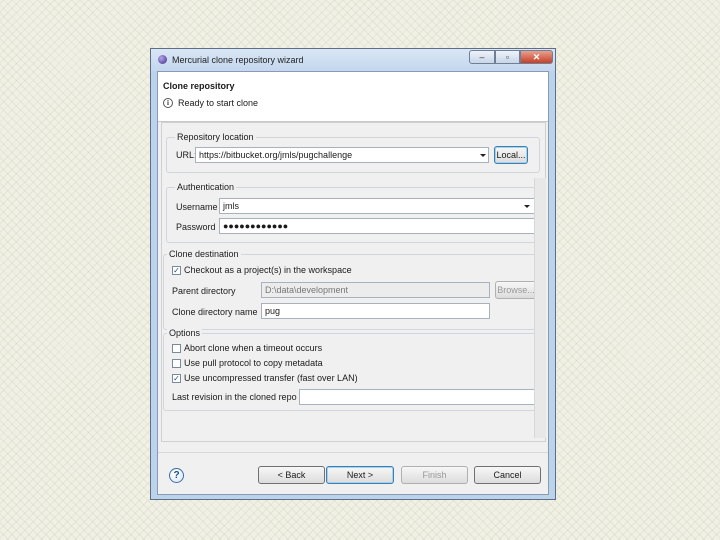  Describe the element at coordinates (176, 378) in the screenshot. I see `uncompressed-transfer-checkbox: ✓` at that location.